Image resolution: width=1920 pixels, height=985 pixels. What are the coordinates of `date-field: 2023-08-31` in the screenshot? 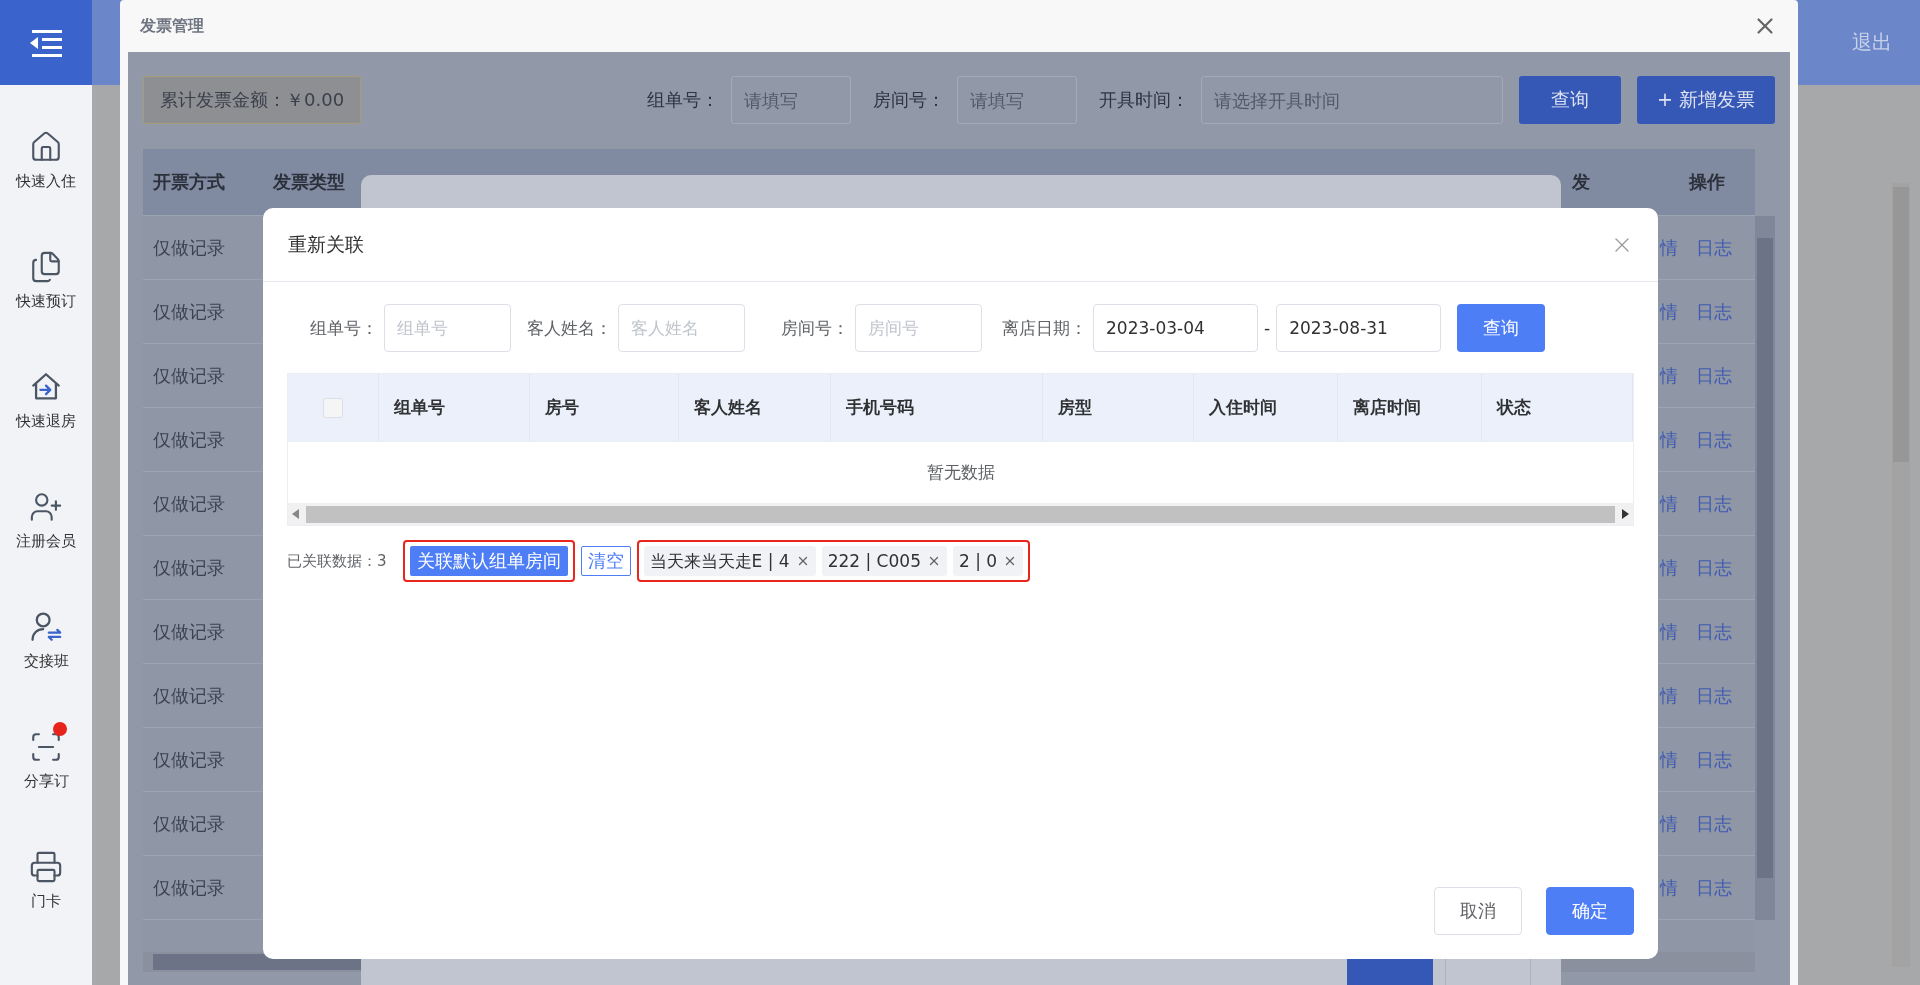 It's located at (1359, 328).